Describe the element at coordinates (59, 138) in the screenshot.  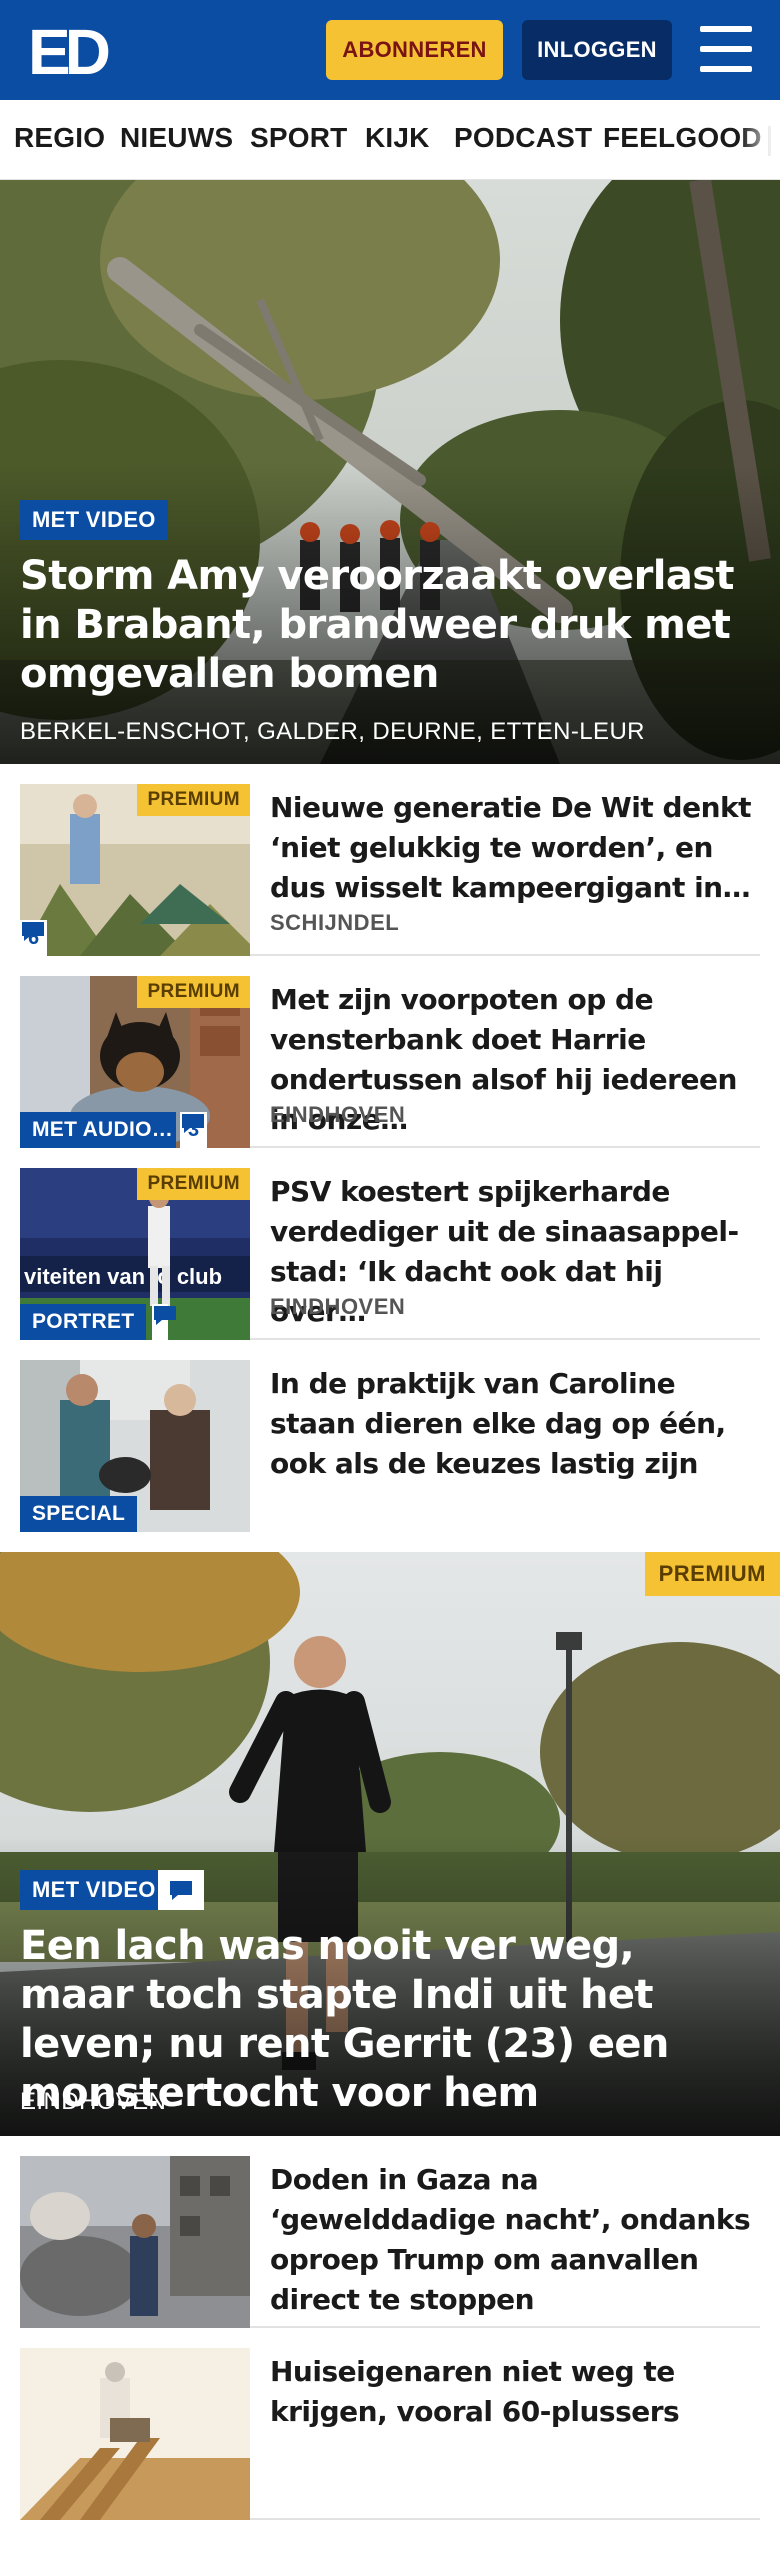
I see `nav-item-regio: REGIO` at that location.